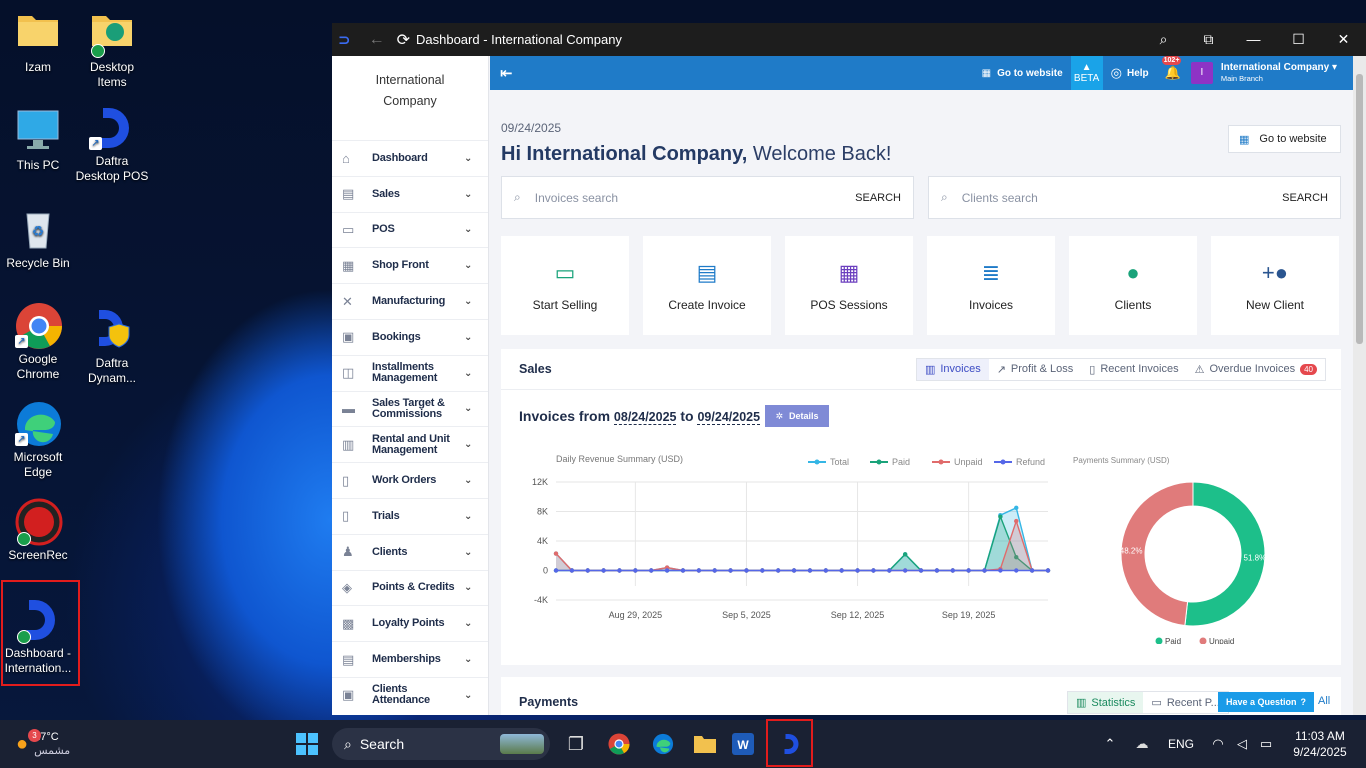  I want to click on tile-create-invoice: ▤ Create Invoice, so click(707, 285).